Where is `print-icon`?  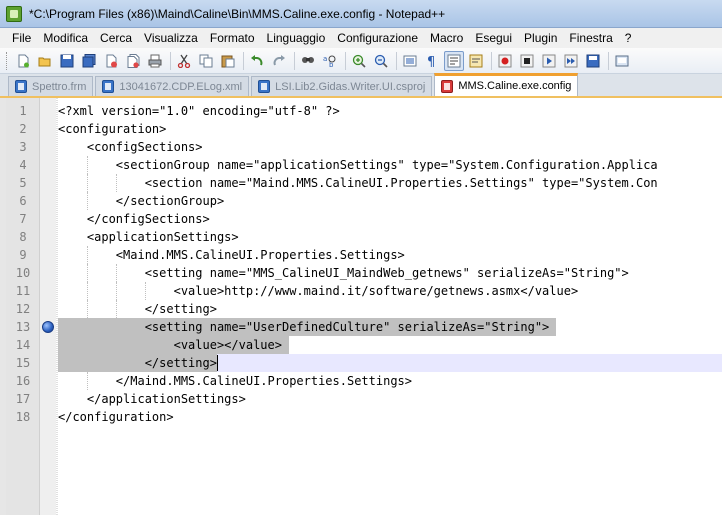 print-icon is located at coordinates (155, 61).